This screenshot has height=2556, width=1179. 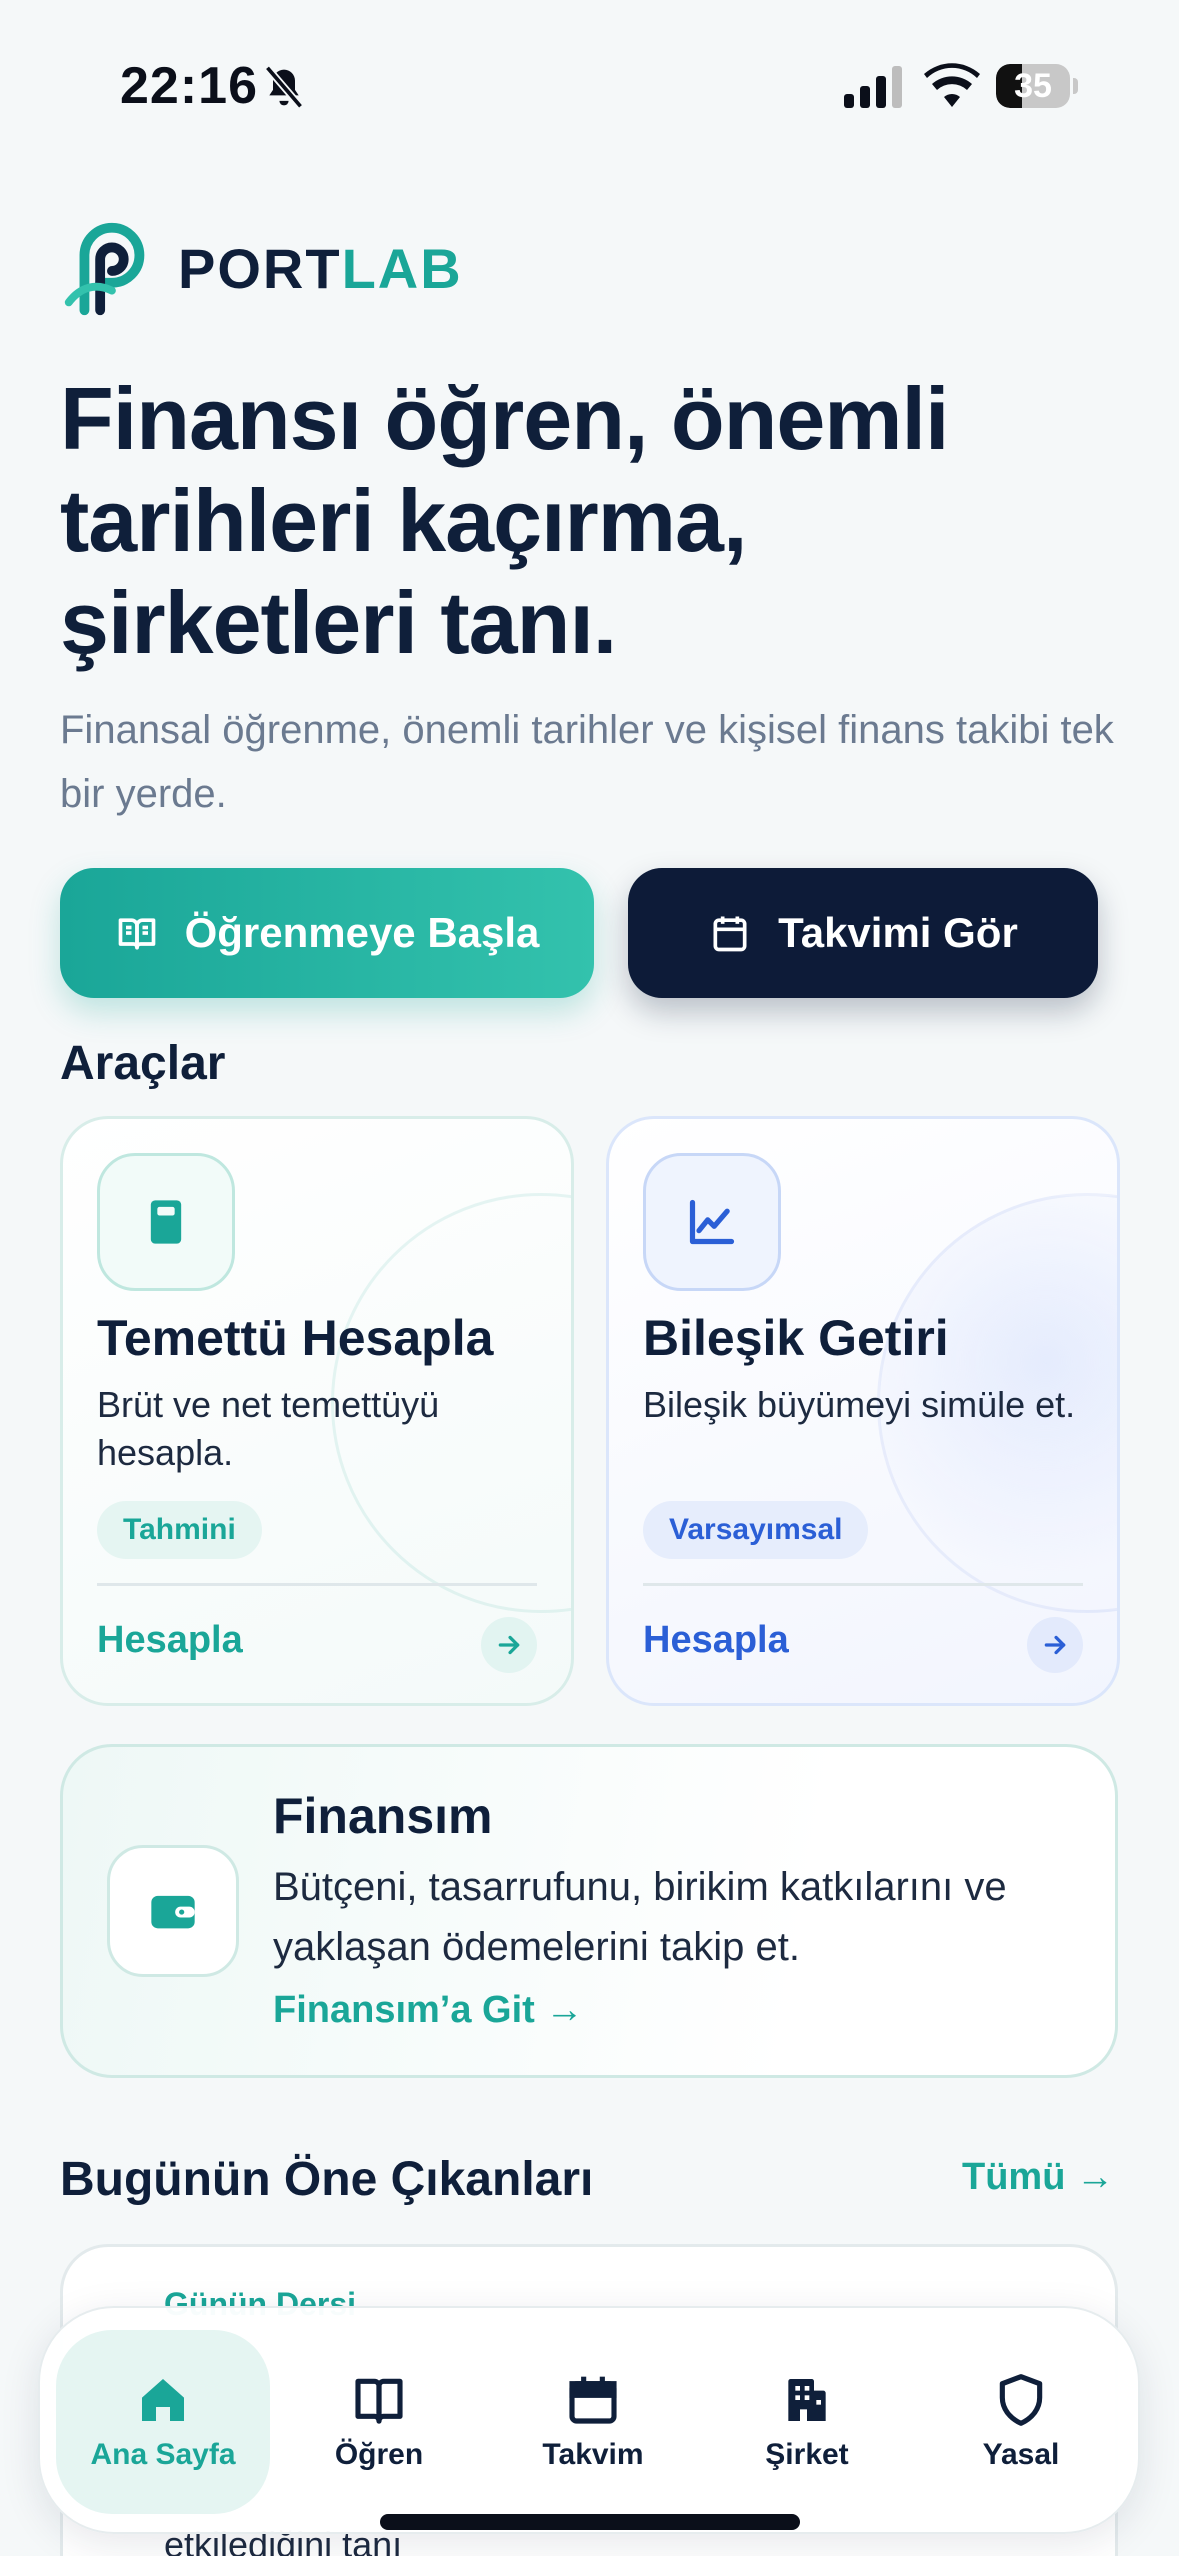 What do you see at coordinates (173, 1911) in the screenshot?
I see `wallet-icon` at bounding box center [173, 1911].